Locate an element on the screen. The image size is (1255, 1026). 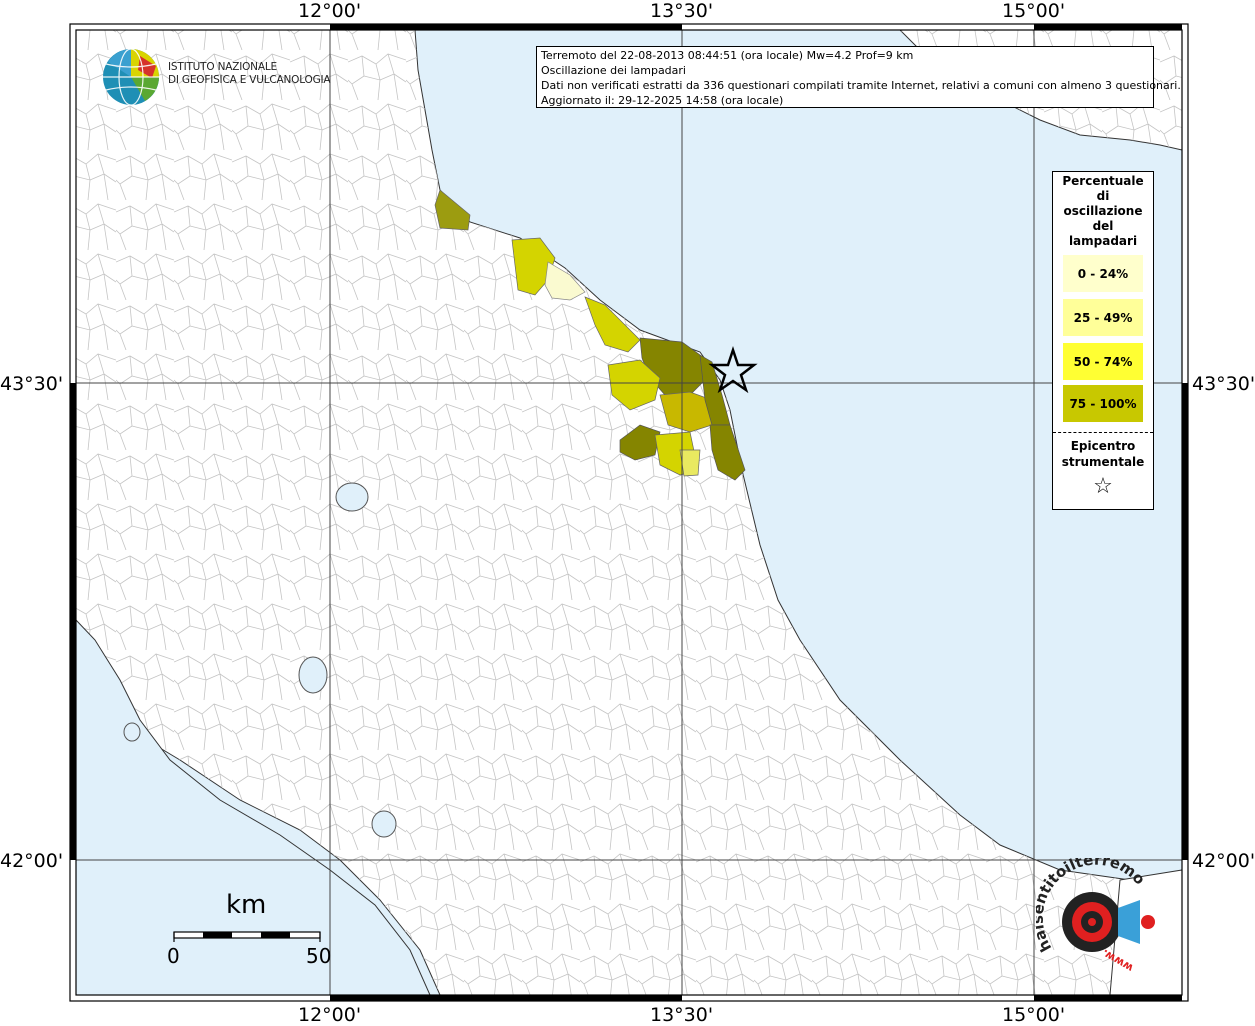
scale-min: 0 is located at coordinates (173, 956).